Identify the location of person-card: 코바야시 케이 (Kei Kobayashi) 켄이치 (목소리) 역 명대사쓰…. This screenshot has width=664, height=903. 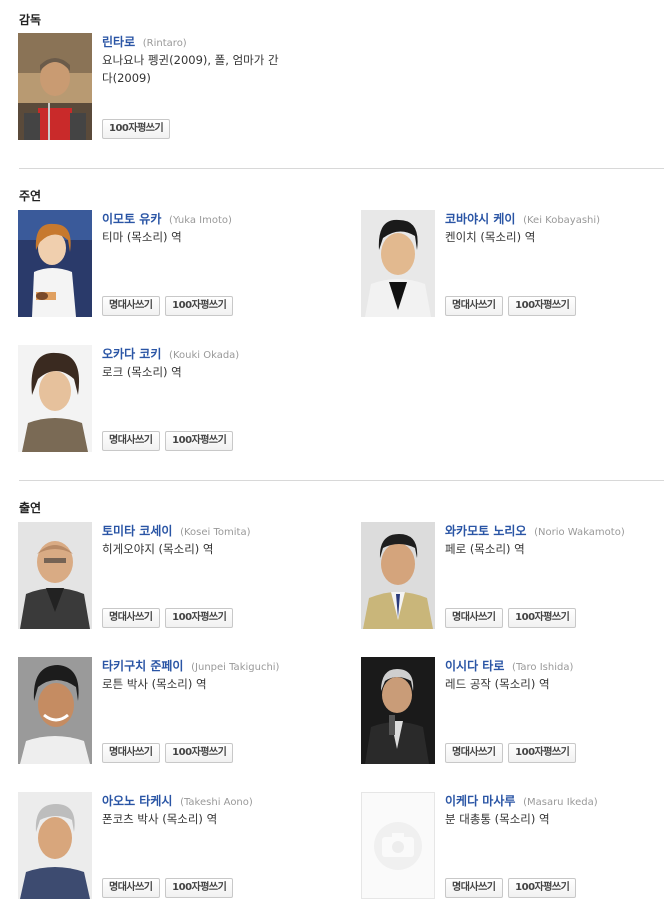
(511, 263).